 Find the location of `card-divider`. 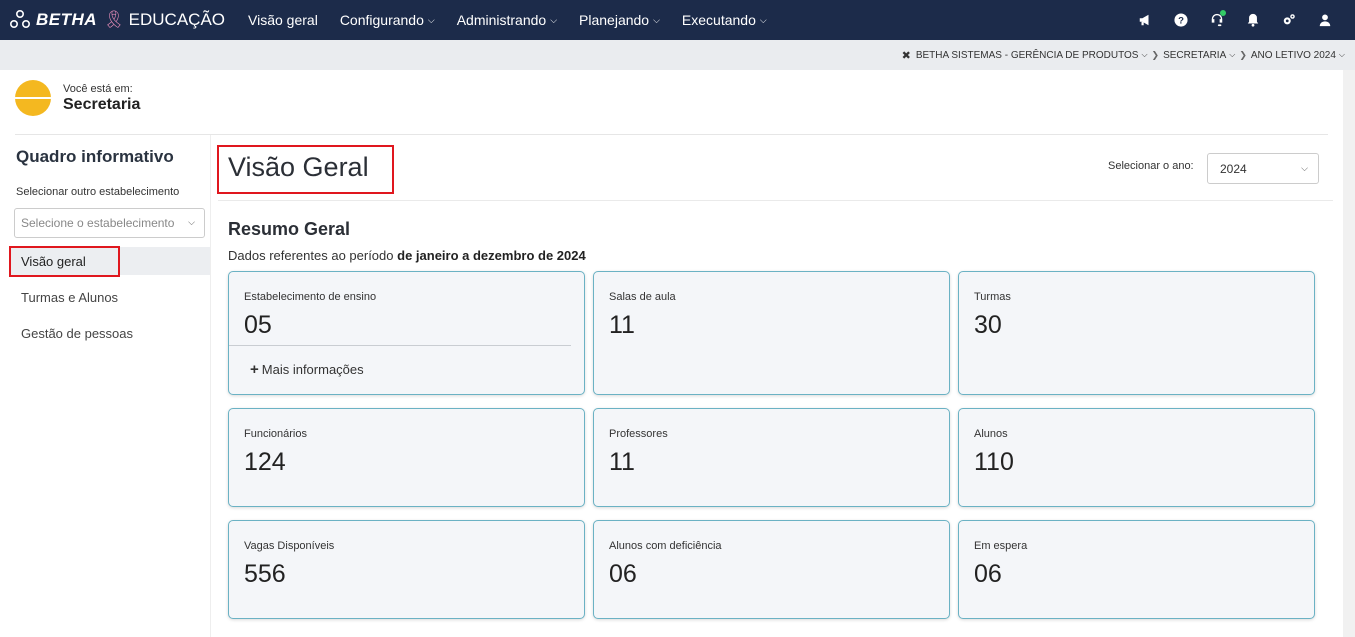

card-divider is located at coordinates (400, 345).